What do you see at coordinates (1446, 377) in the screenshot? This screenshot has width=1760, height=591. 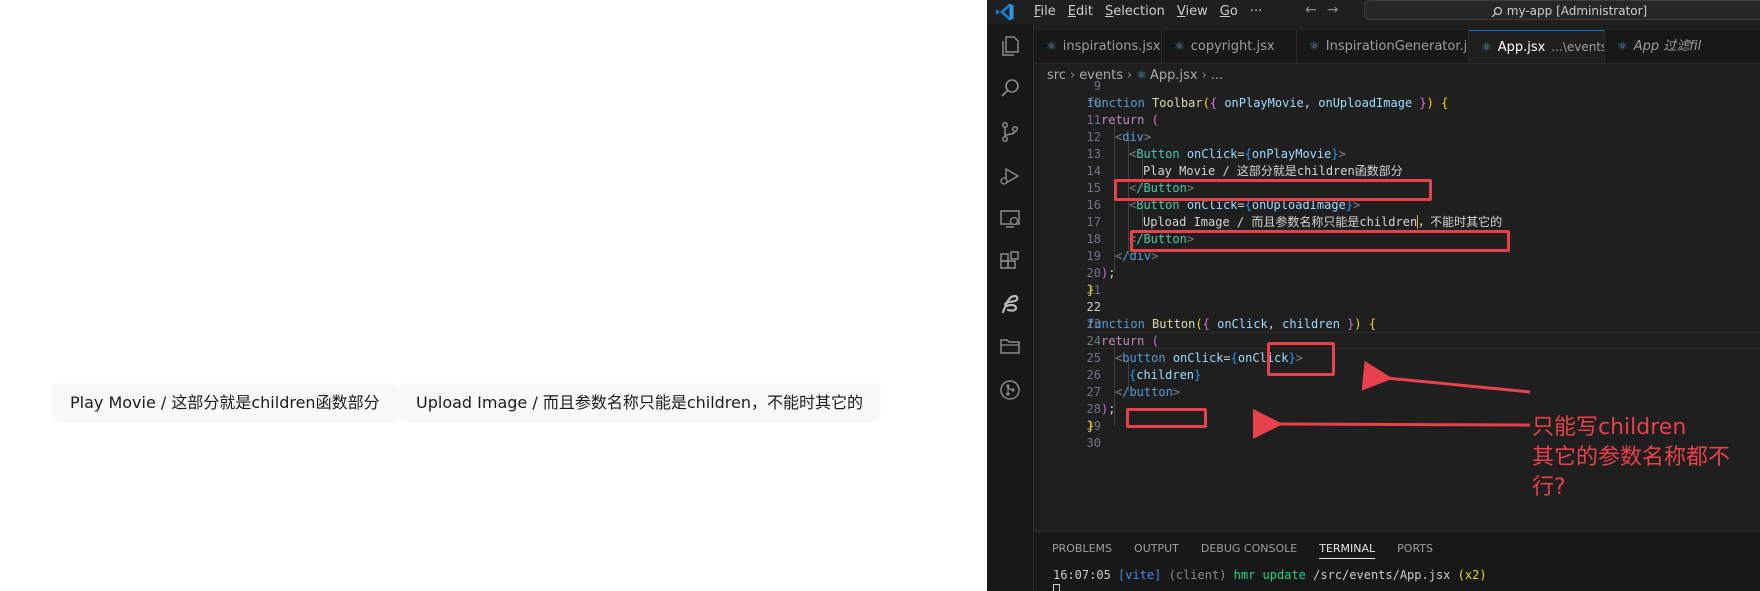 I see `arrow-to-children-param` at bounding box center [1446, 377].